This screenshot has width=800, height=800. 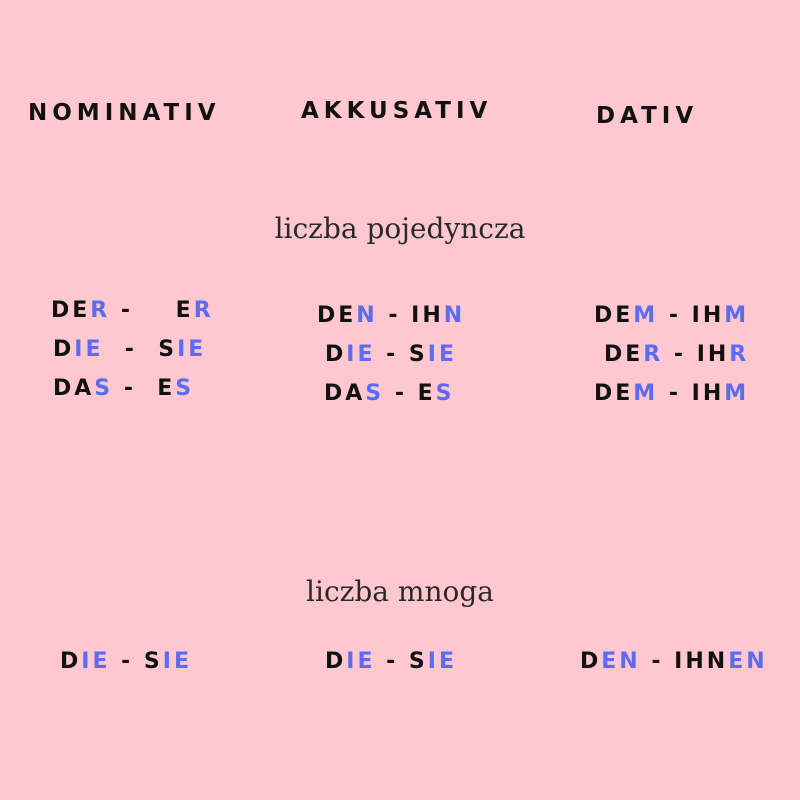 I want to click on singular-dativ-dem-neuter: DEM - IHM, so click(x=671, y=393).